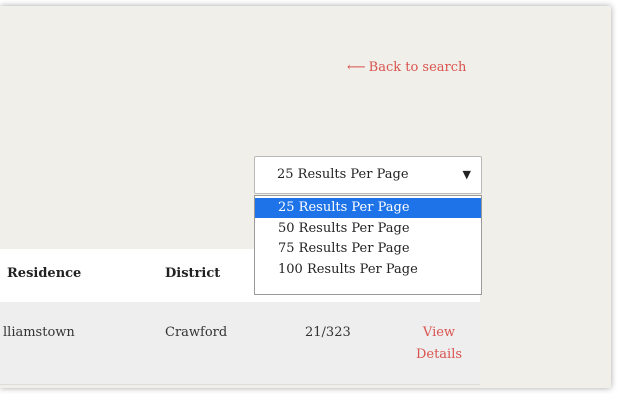  Describe the element at coordinates (39, 332) in the screenshot. I see `cell-residence: lliamstown` at that location.